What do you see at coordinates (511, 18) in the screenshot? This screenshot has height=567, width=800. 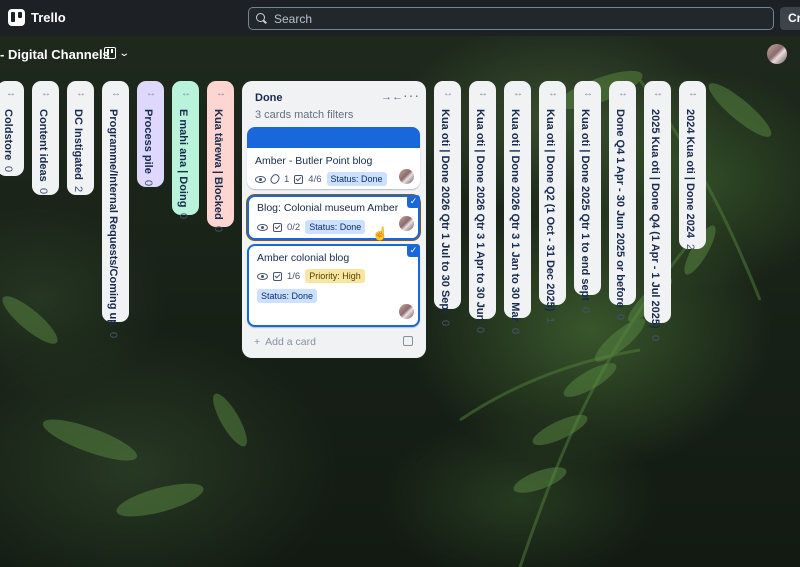 I see `search-input: Search` at bounding box center [511, 18].